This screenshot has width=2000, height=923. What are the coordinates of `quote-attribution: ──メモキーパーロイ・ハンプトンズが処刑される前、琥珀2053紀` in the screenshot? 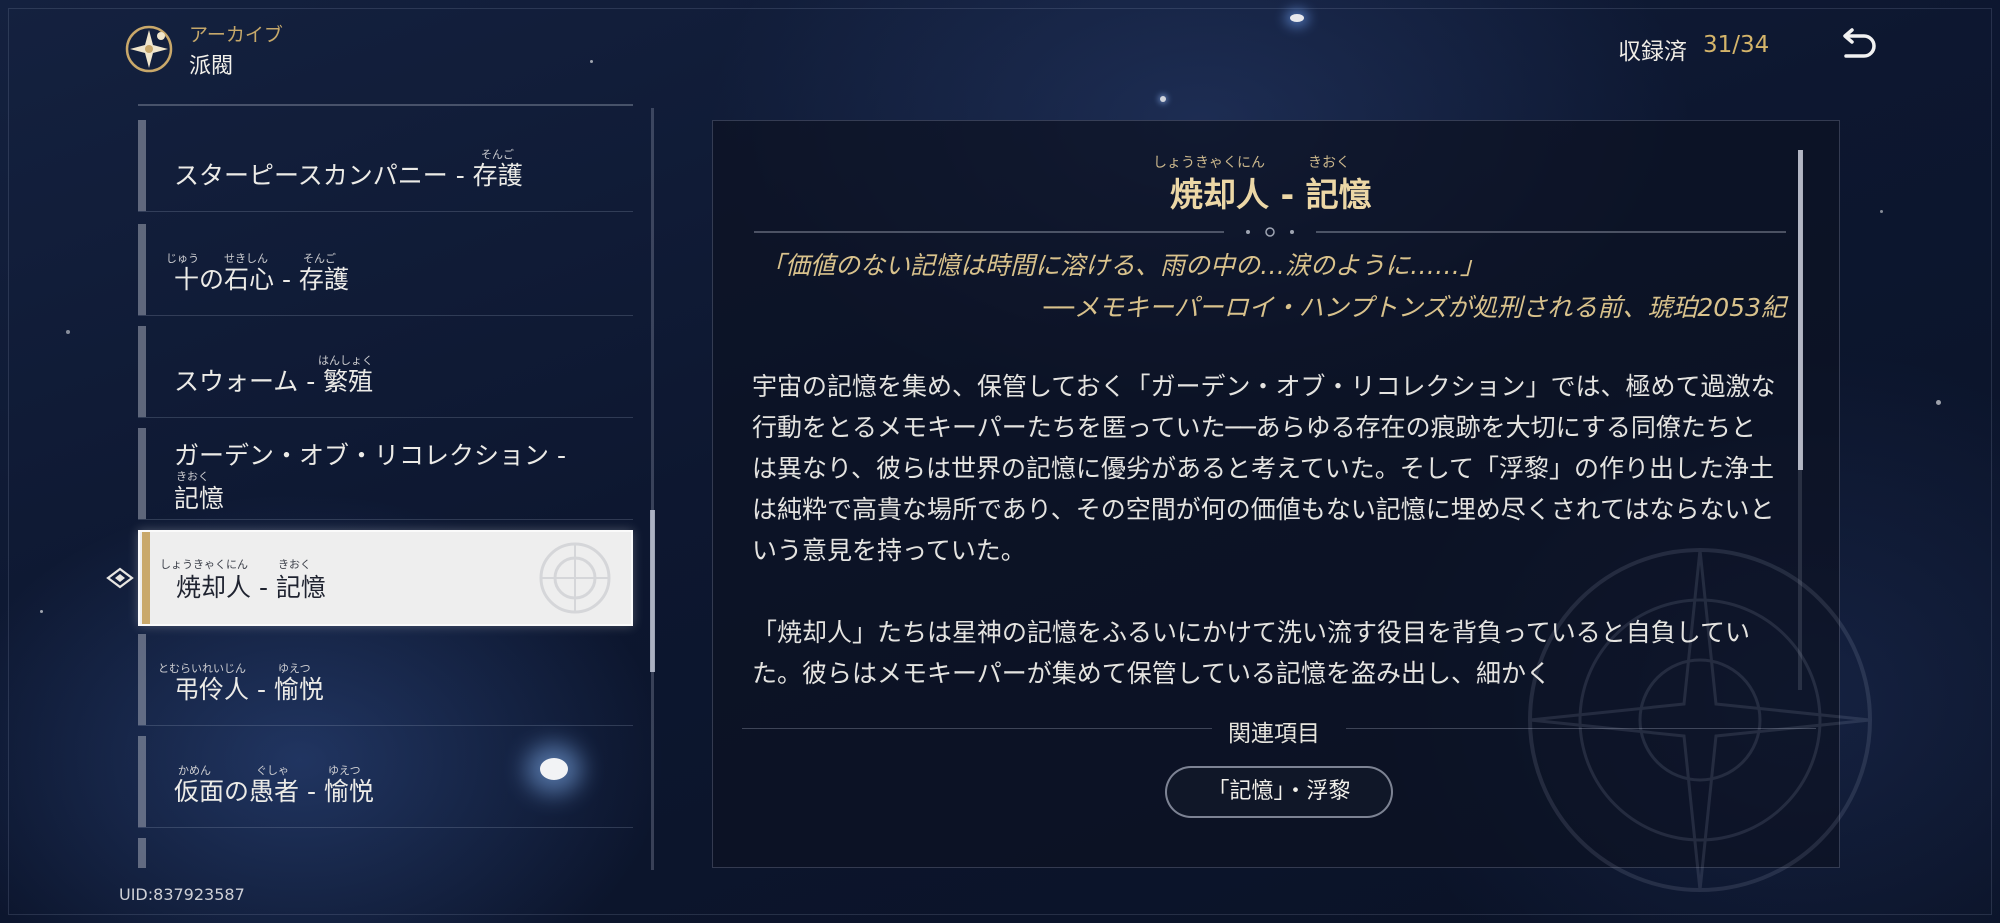 It's located at (1414, 307).